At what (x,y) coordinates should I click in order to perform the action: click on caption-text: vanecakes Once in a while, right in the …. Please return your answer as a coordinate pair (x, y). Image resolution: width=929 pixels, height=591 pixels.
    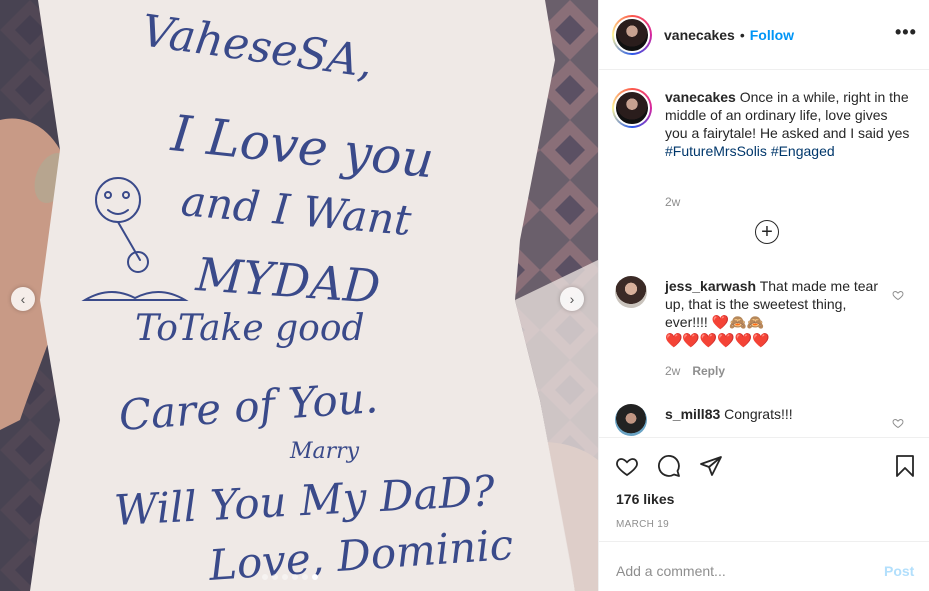
    Looking at the image, I should click on (787, 124).